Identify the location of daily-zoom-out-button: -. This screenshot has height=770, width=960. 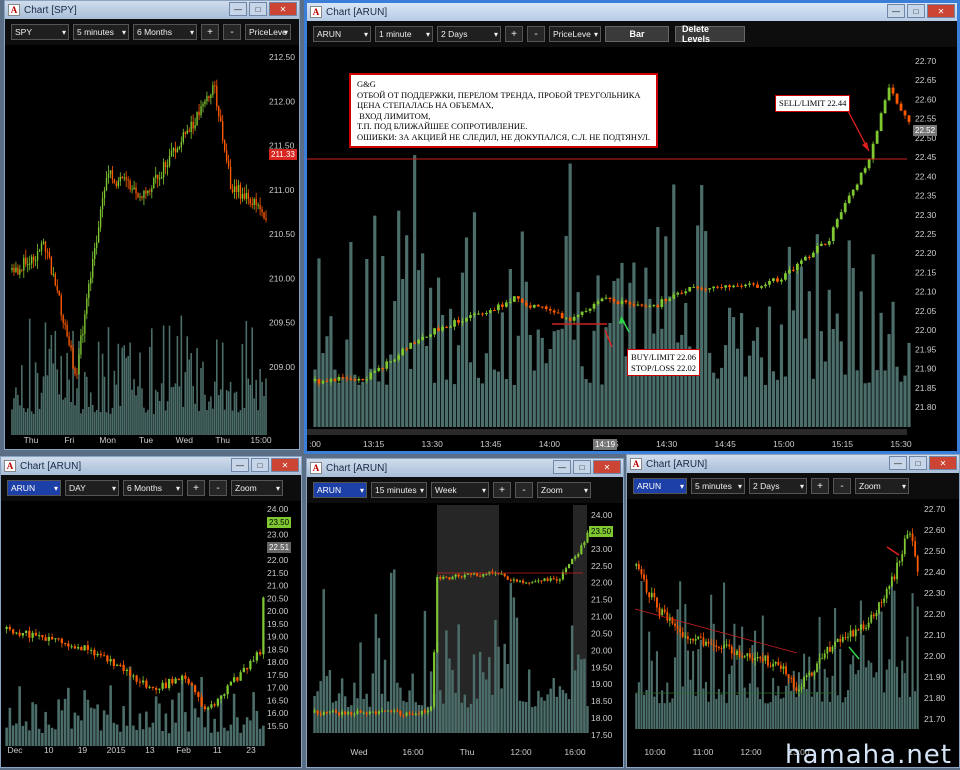
(218, 488).